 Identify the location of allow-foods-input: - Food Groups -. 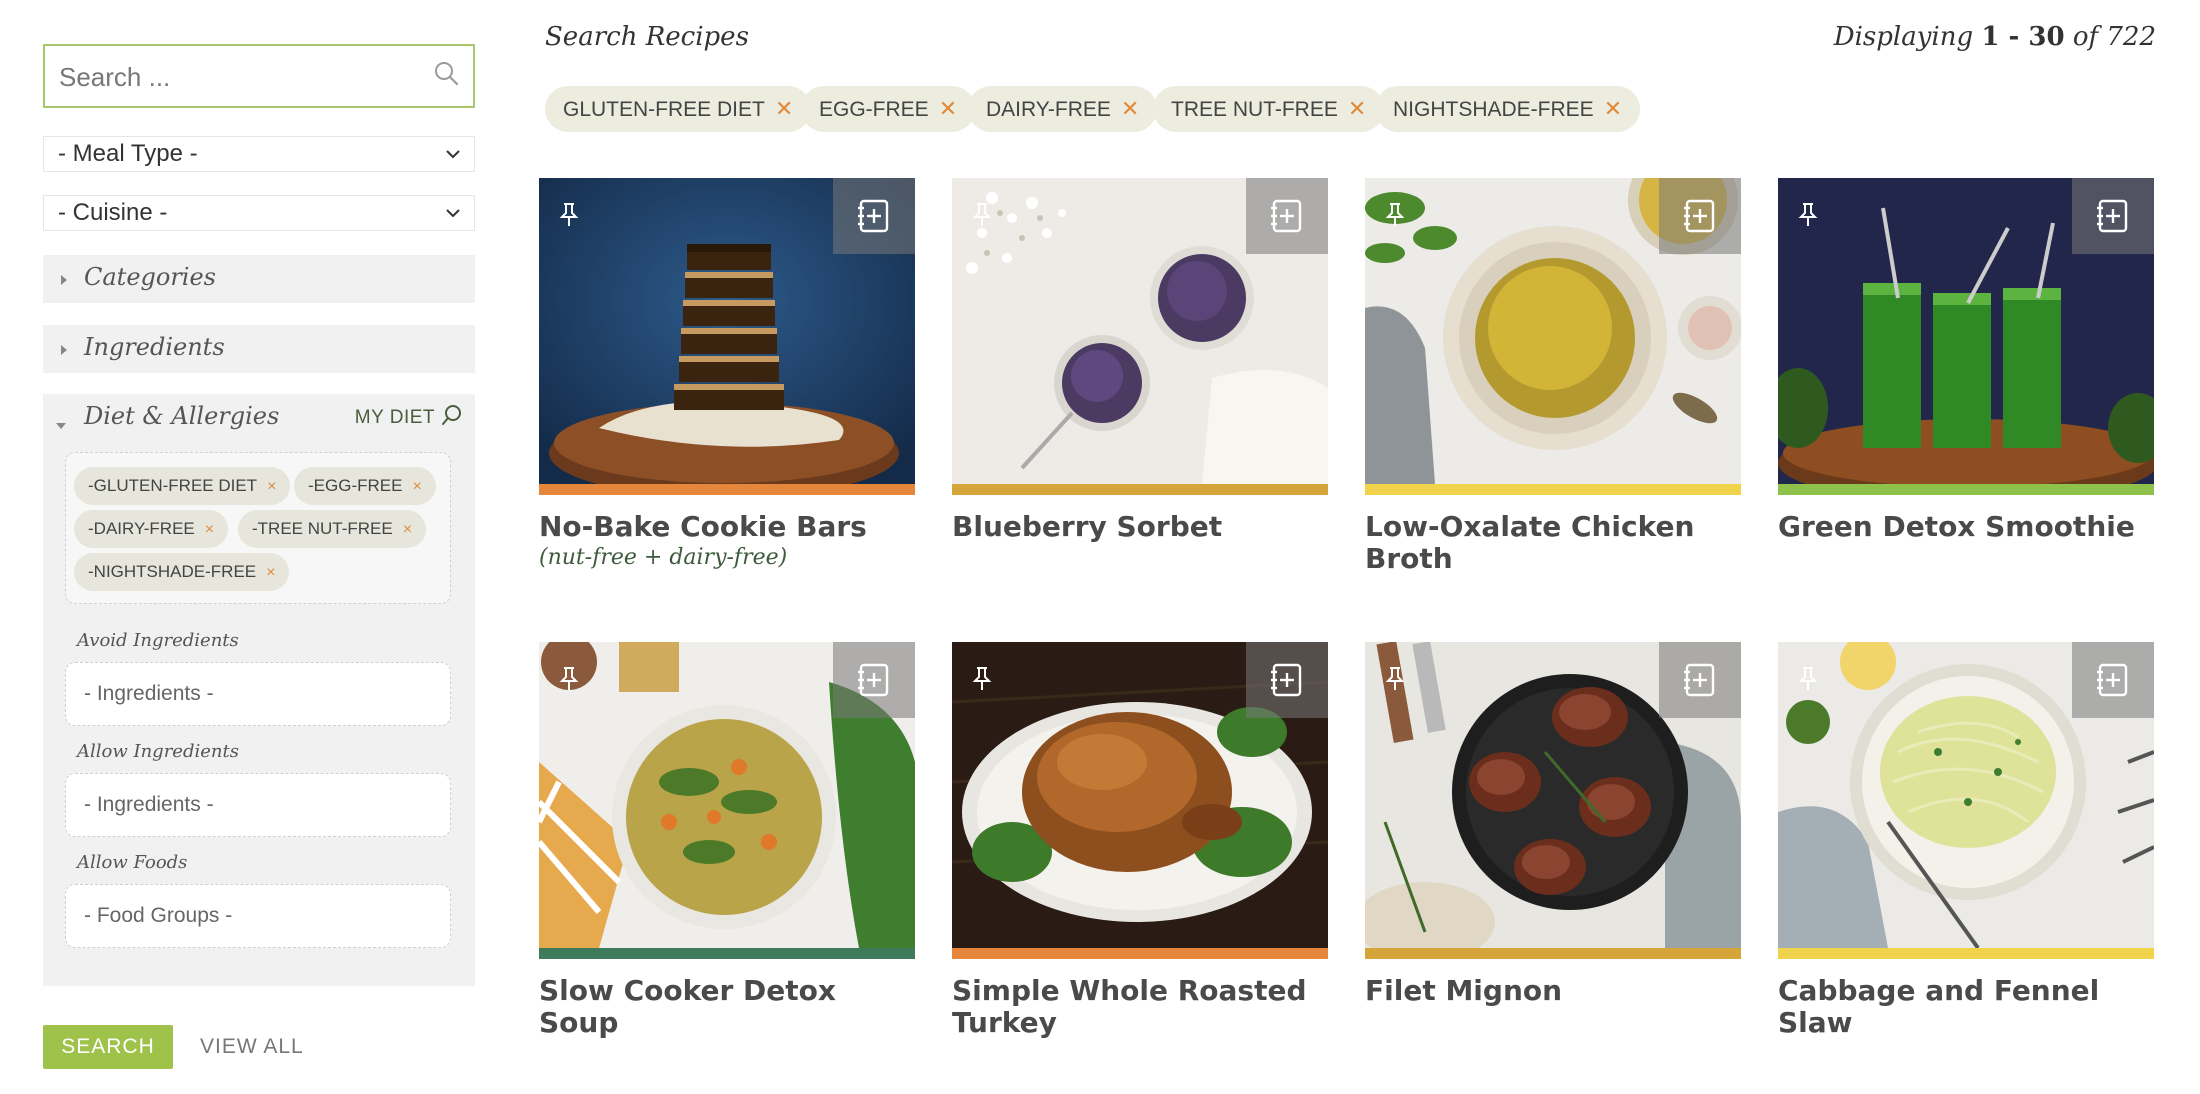
(258, 916).